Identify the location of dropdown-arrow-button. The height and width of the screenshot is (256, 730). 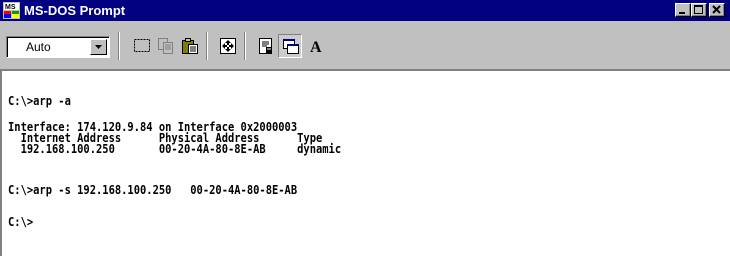
(98, 47).